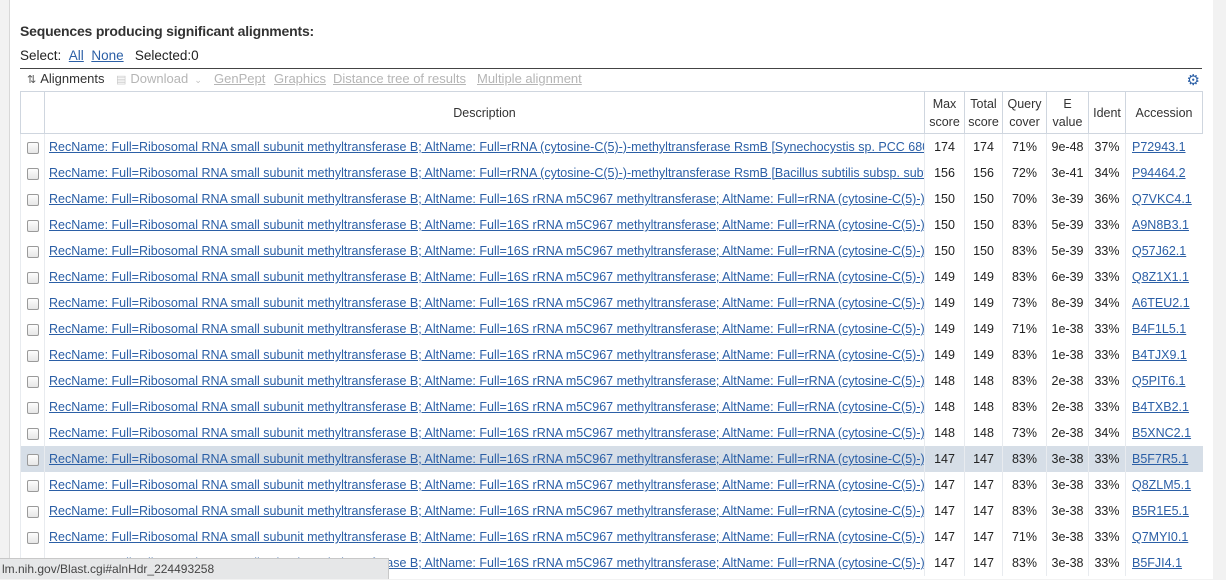 The height and width of the screenshot is (580, 1226). I want to click on accession-link: B5XNC2.1, so click(1161, 433).